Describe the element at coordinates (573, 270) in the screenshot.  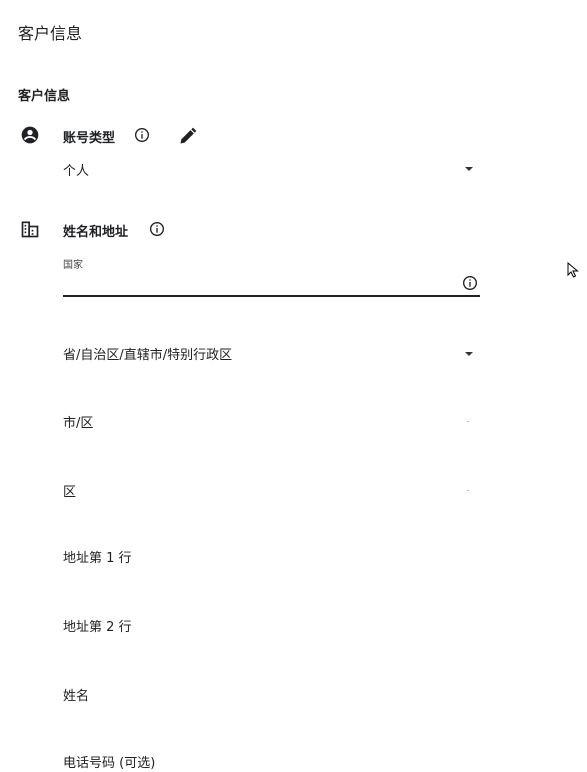
I see `mouse-cursor-icon` at that location.